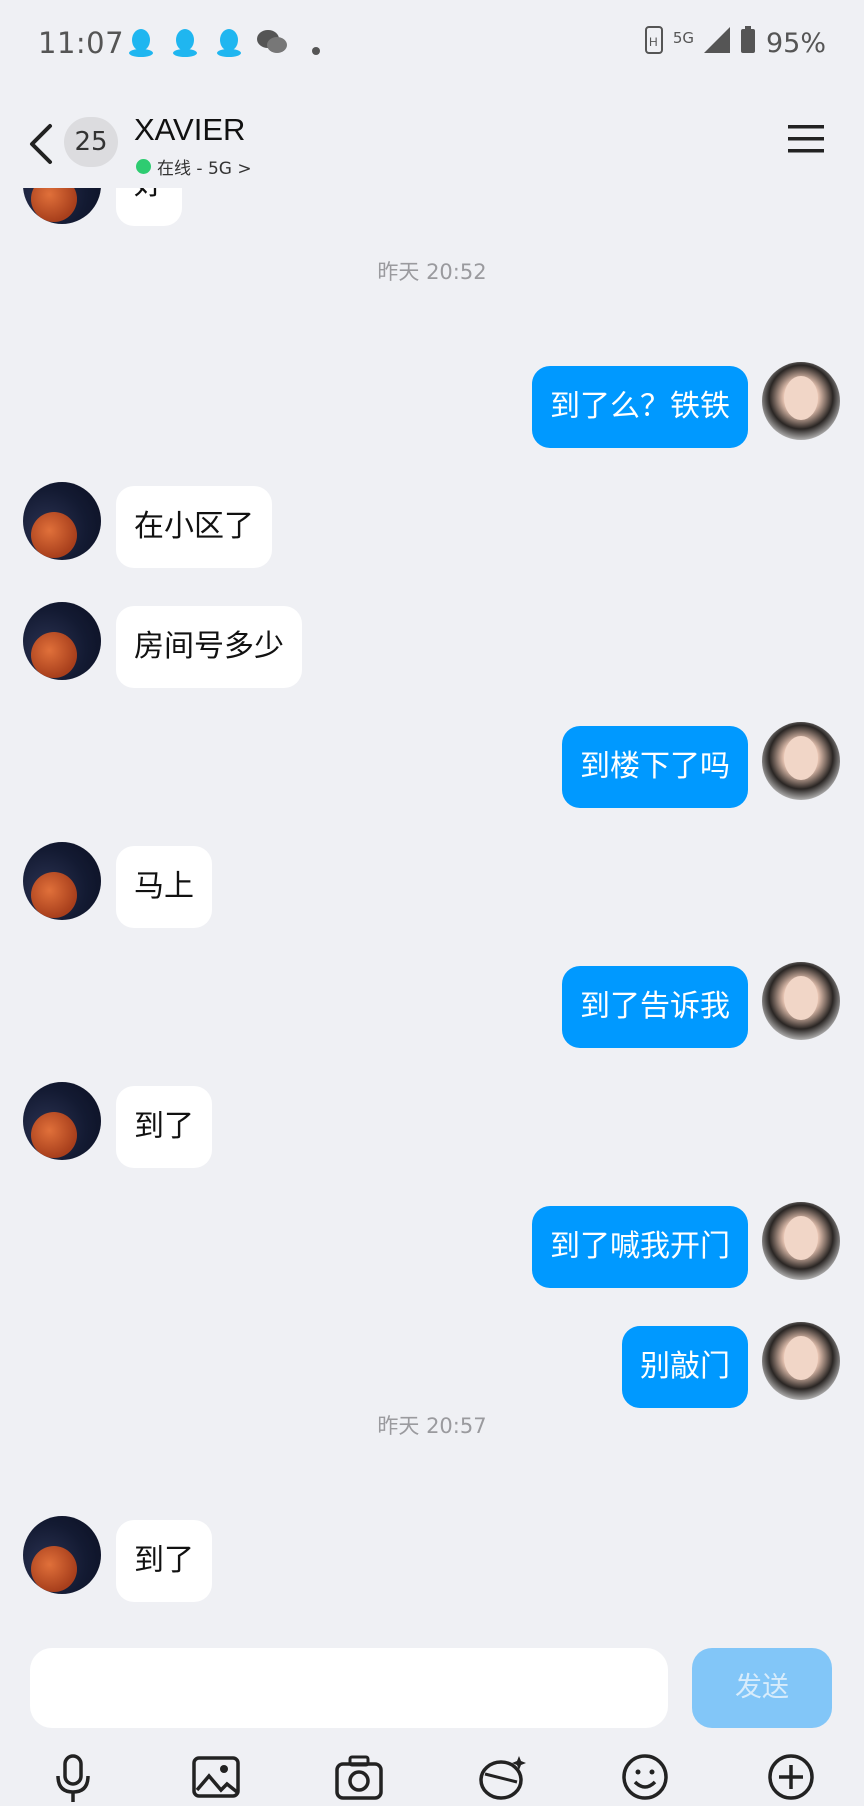 The height and width of the screenshot is (1806, 864). Describe the element at coordinates (41, 144) in the screenshot. I see `back-icon` at that location.